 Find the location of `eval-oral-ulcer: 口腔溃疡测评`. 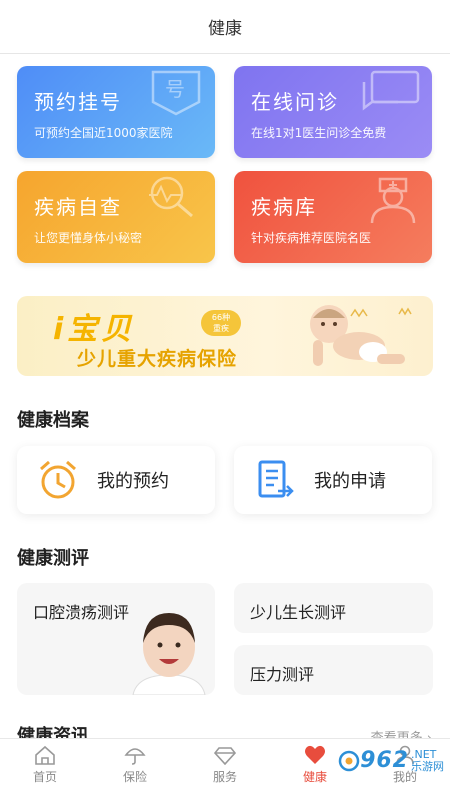

eval-oral-ulcer: 口腔溃疡测评 is located at coordinates (116, 639).